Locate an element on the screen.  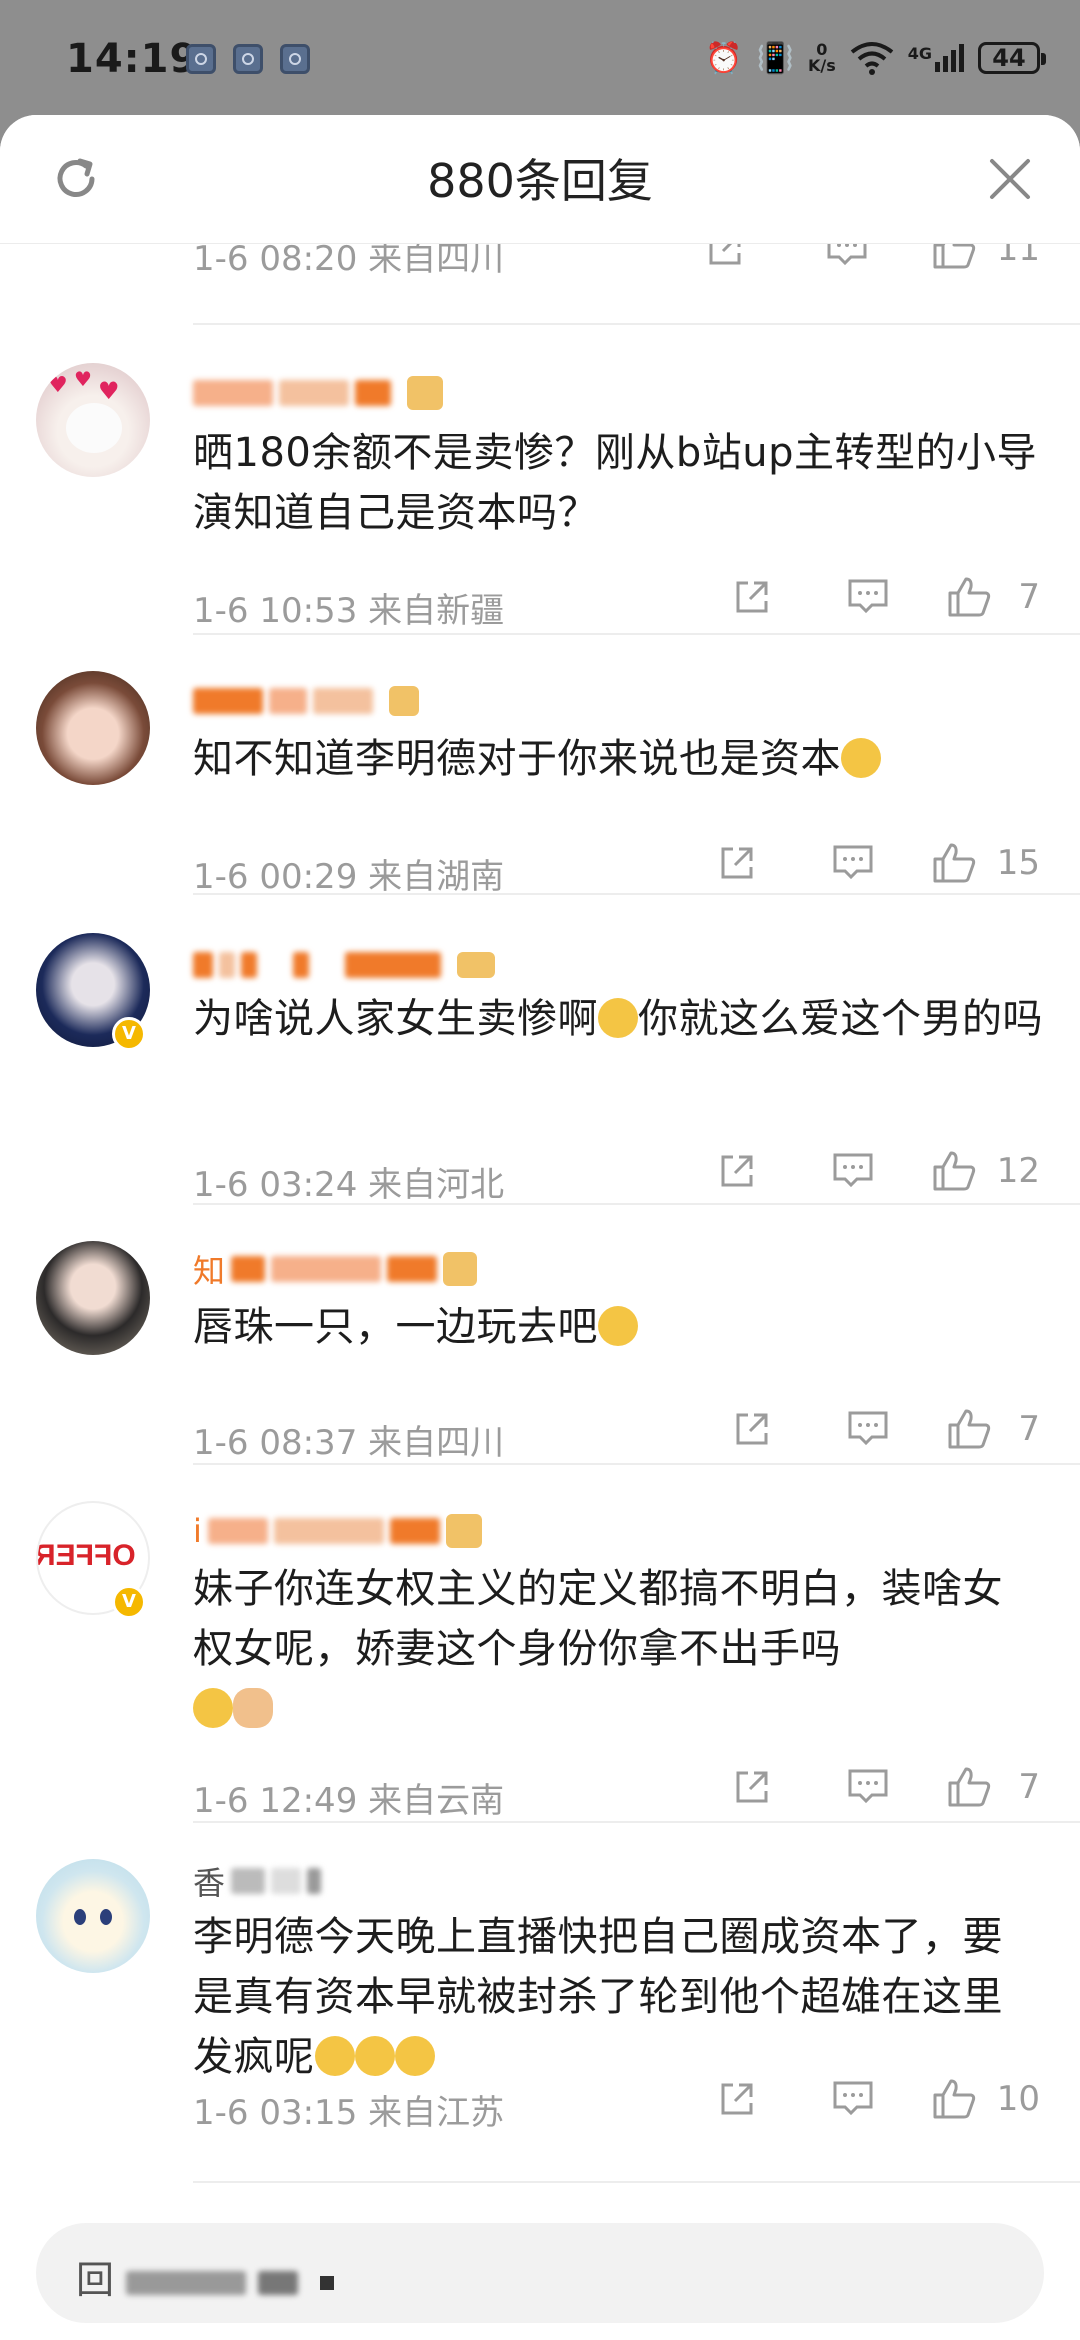
comment-text: 知不知道李明德对于你来说也是资本 is located at coordinates (618, 759).